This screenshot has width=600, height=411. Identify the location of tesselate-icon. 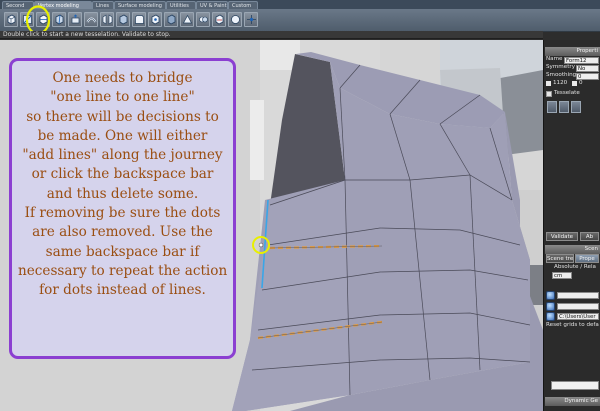
(549, 94).